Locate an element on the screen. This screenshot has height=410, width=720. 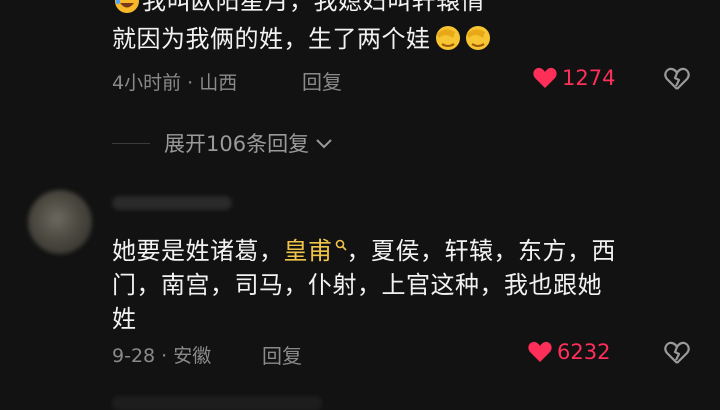
search-icon is located at coordinates (341, 243).